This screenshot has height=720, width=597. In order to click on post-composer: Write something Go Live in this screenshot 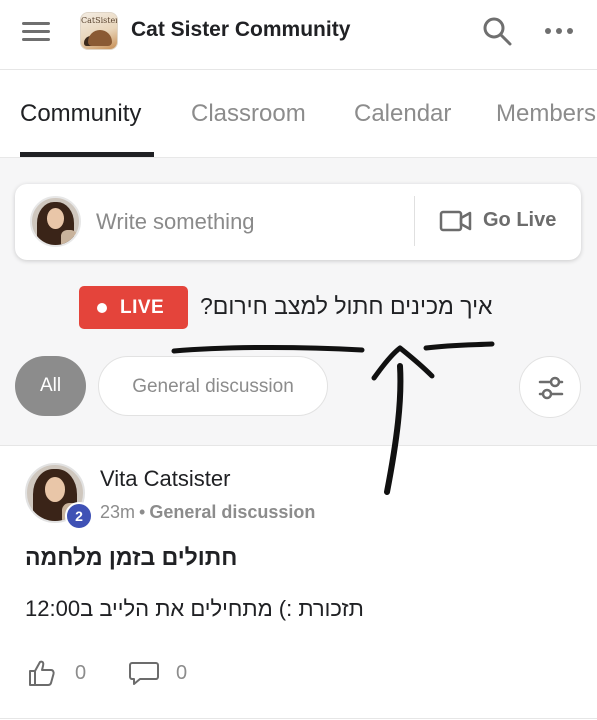, I will do `click(298, 222)`.